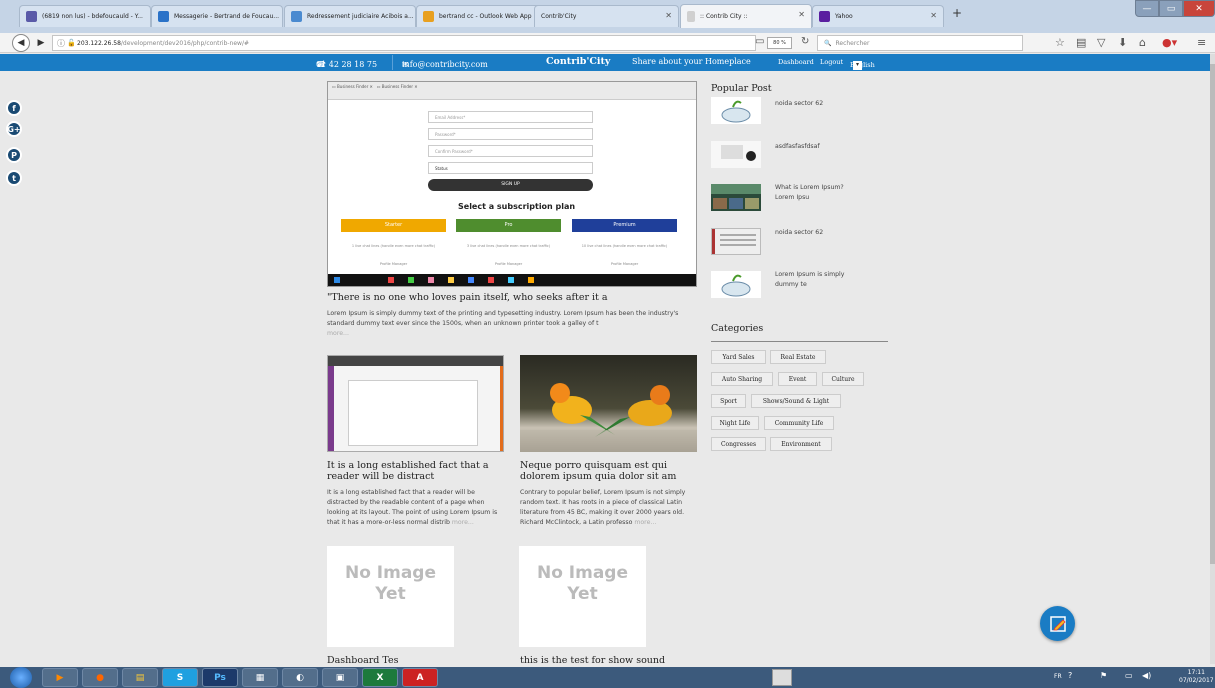 This screenshot has width=1215, height=688. I want to click on network-app-icon: ▦, so click(260, 677).